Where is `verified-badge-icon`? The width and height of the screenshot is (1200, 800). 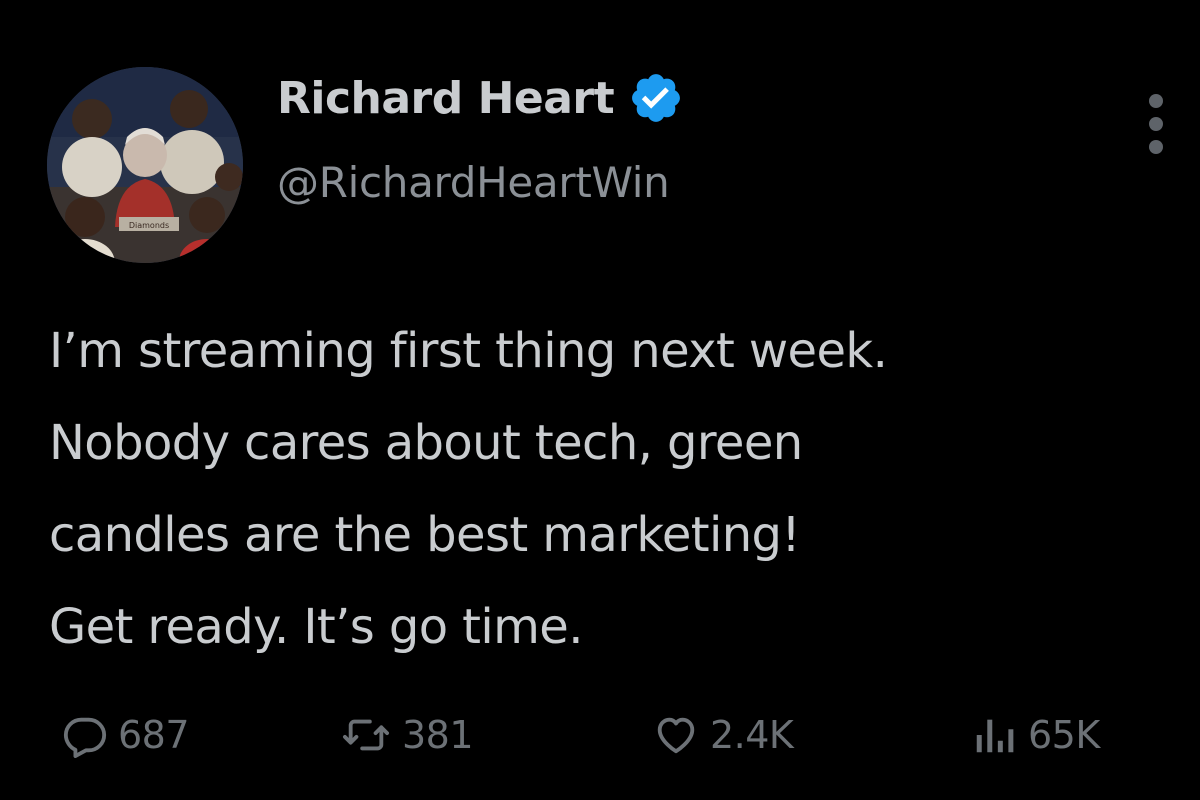
verified-badge-icon is located at coordinates (656, 98).